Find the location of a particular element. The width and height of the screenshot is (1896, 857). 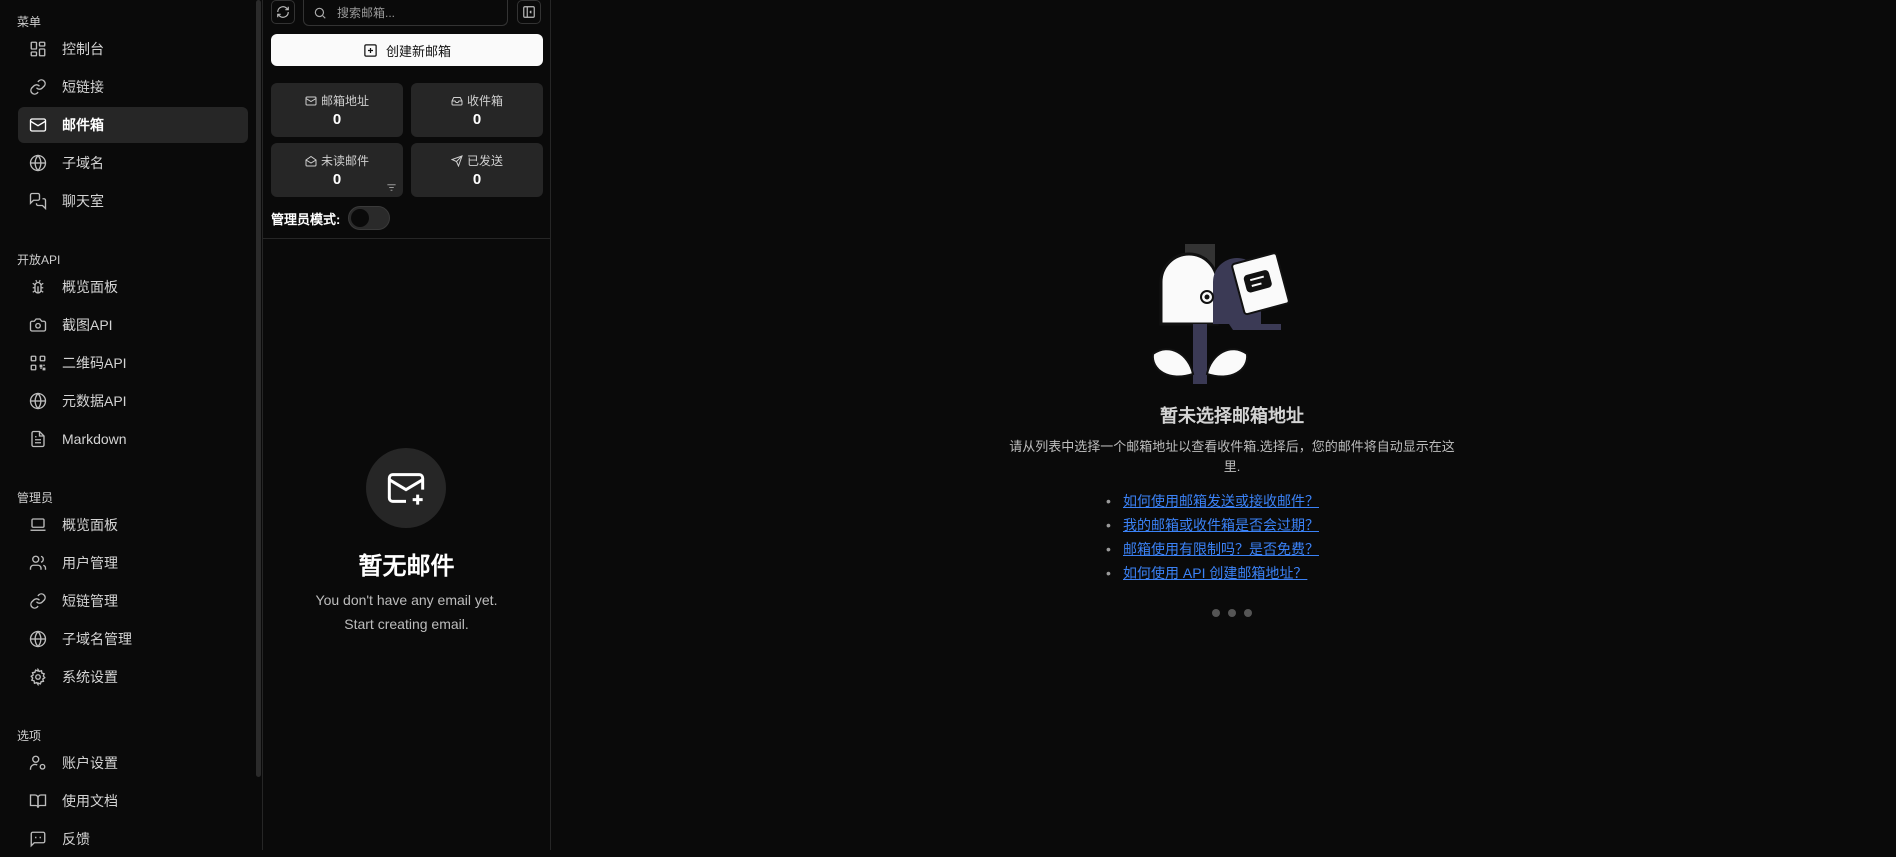

stat-unread: 未读邮件 0 is located at coordinates (337, 170).